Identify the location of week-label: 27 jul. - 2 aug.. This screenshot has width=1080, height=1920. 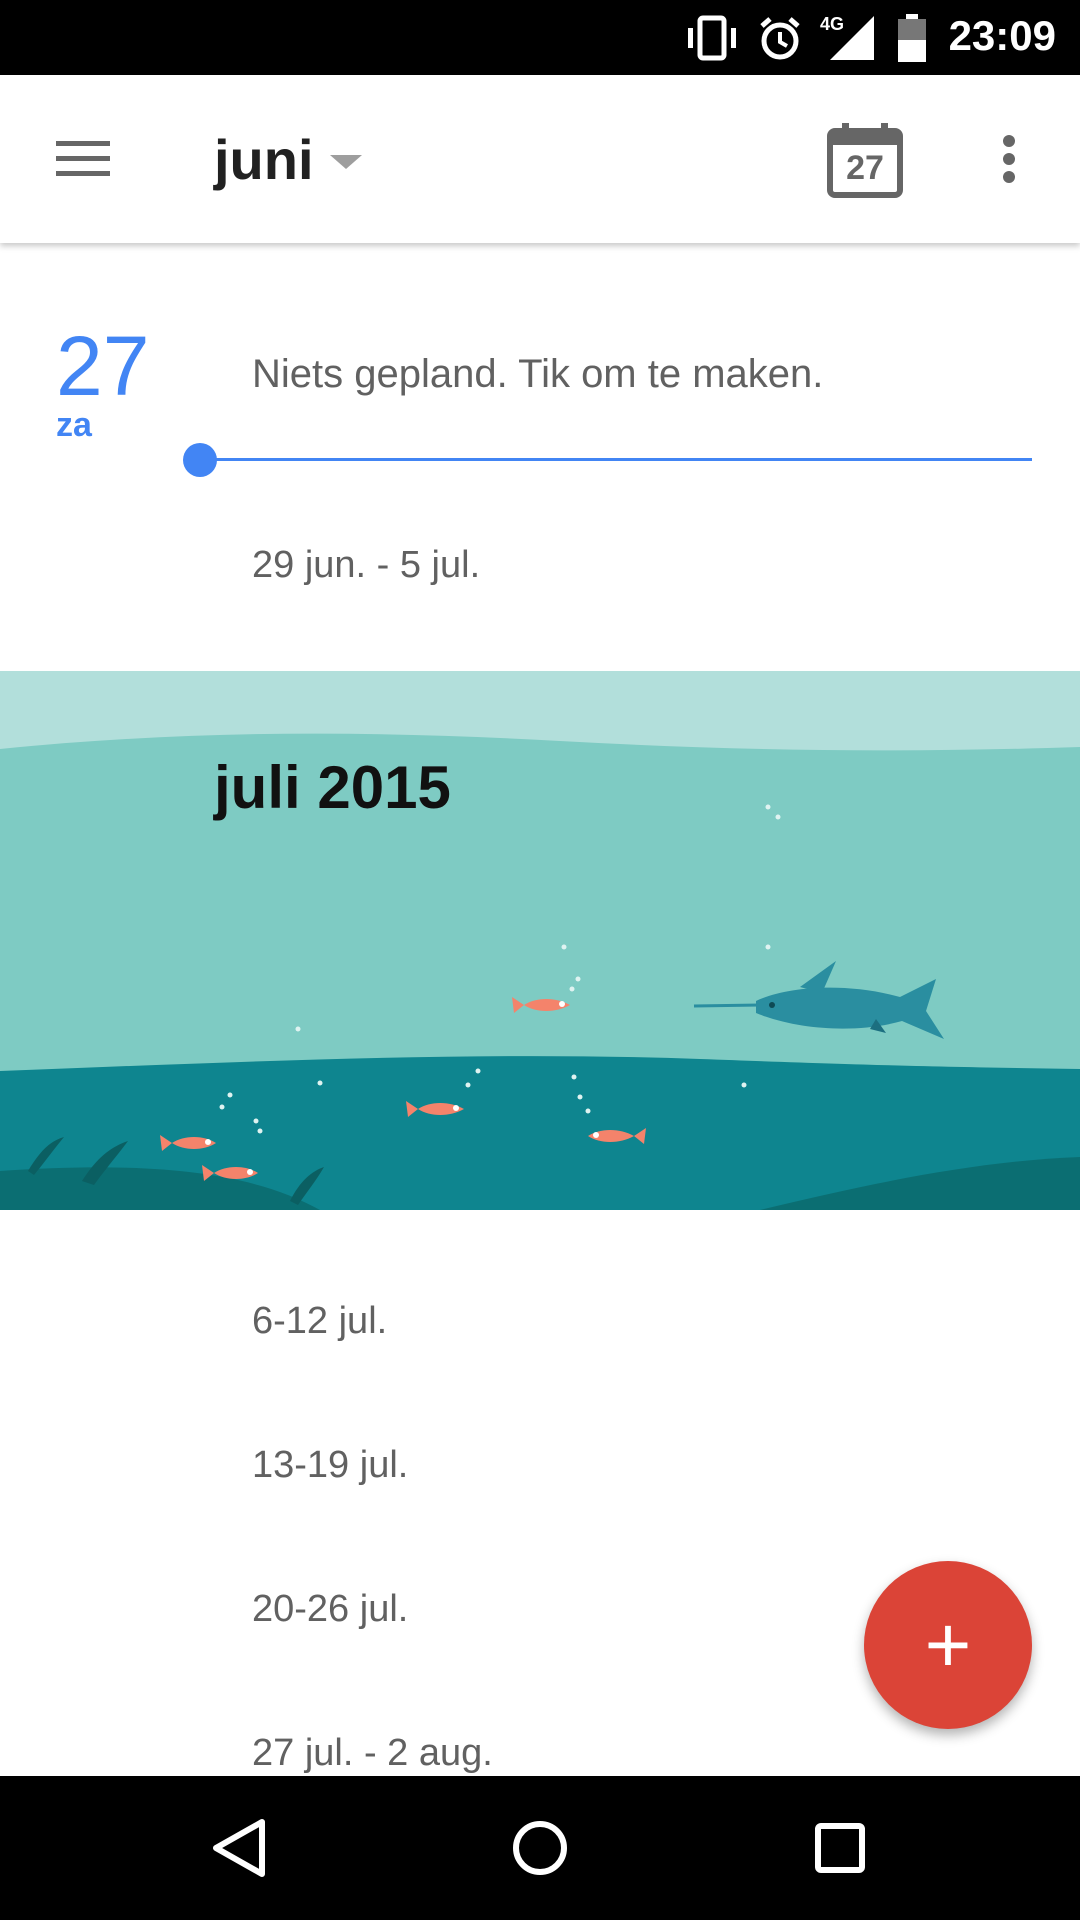
(372, 1753).